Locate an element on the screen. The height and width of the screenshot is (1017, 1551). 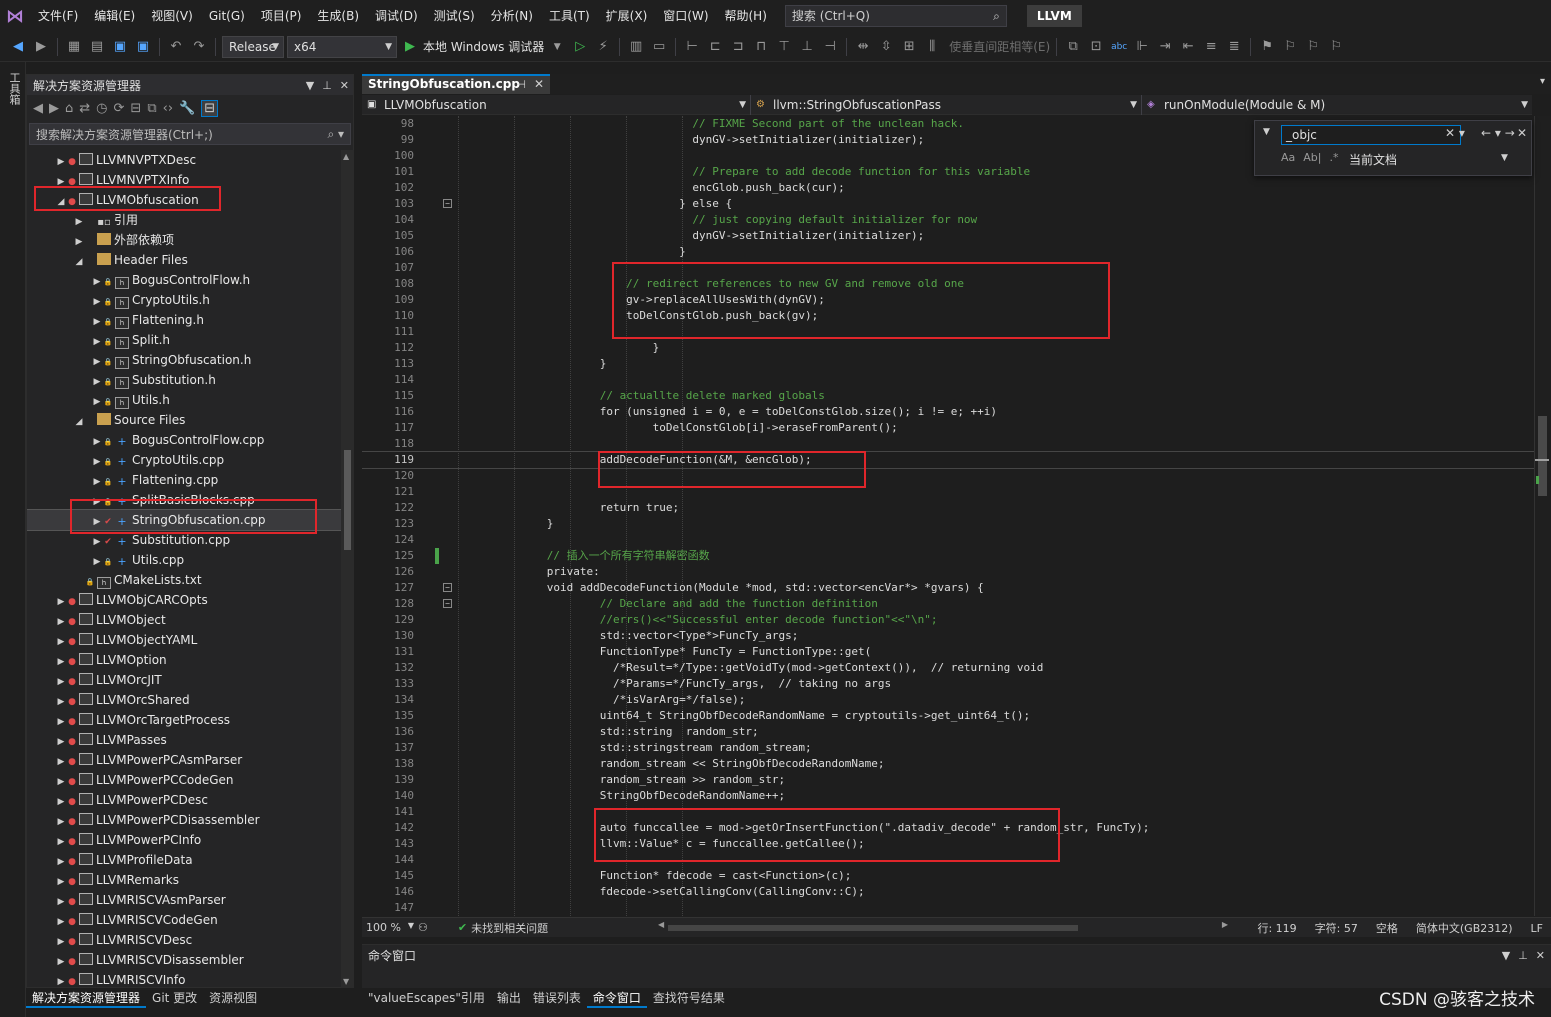
scrollbar-thumb is located at coordinates (347, 500).